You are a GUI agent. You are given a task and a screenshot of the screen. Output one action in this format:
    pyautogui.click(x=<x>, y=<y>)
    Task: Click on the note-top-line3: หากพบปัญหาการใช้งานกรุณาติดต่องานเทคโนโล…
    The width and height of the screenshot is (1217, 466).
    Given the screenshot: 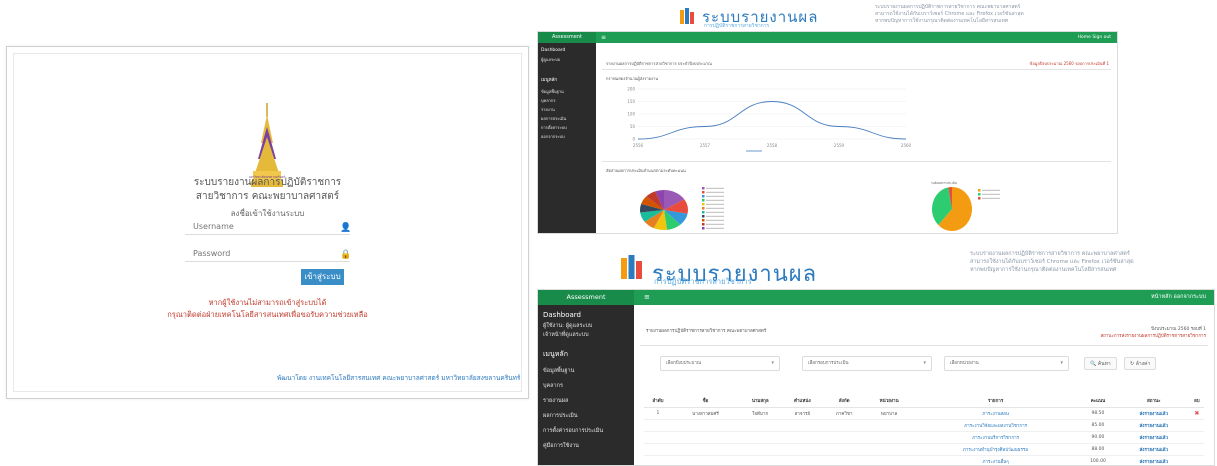 What is the action you would take?
    pyautogui.click(x=942, y=21)
    